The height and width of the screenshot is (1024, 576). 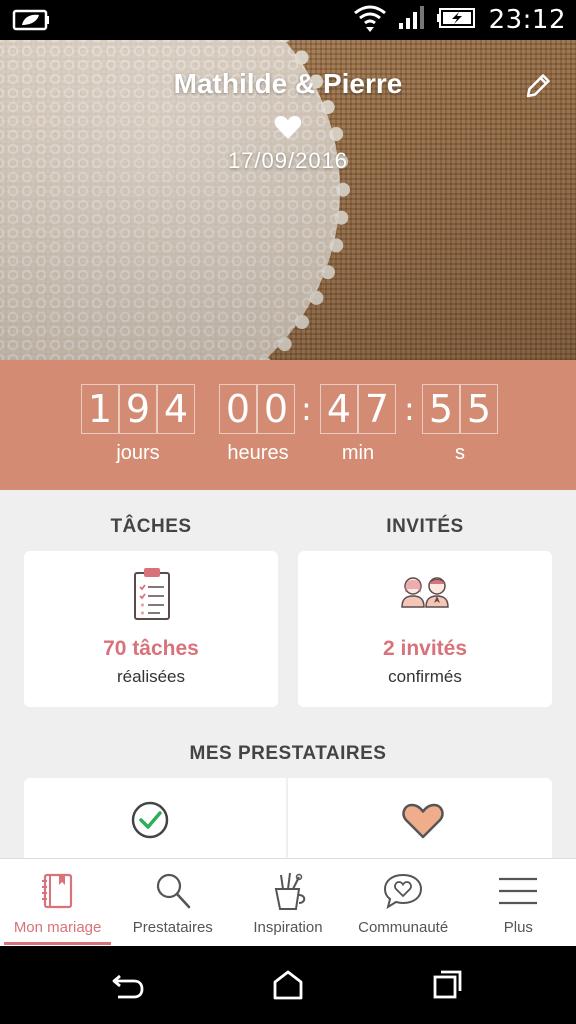 What do you see at coordinates (100, 409) in the screenshot?
I see `digit: 1` at bounding box center [100, 409].